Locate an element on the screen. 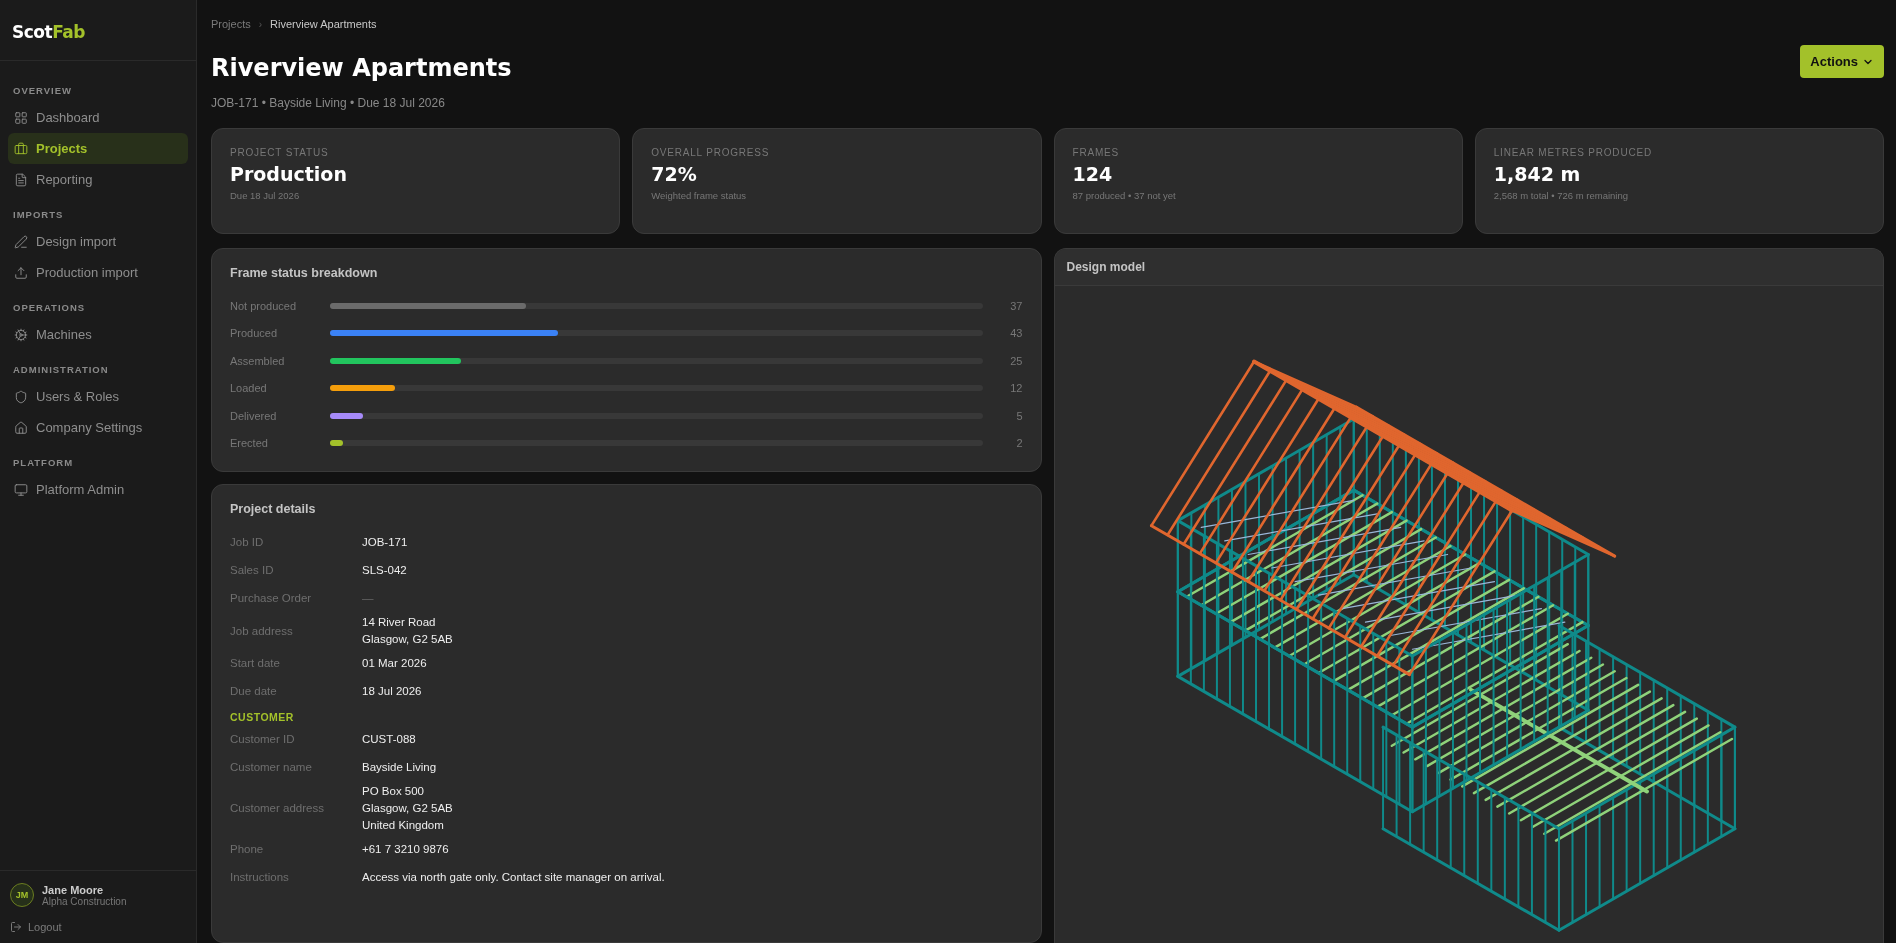 This screenshot has width=1896, height=943. detail-label: Customer ID is located at coordinates (263, 739).